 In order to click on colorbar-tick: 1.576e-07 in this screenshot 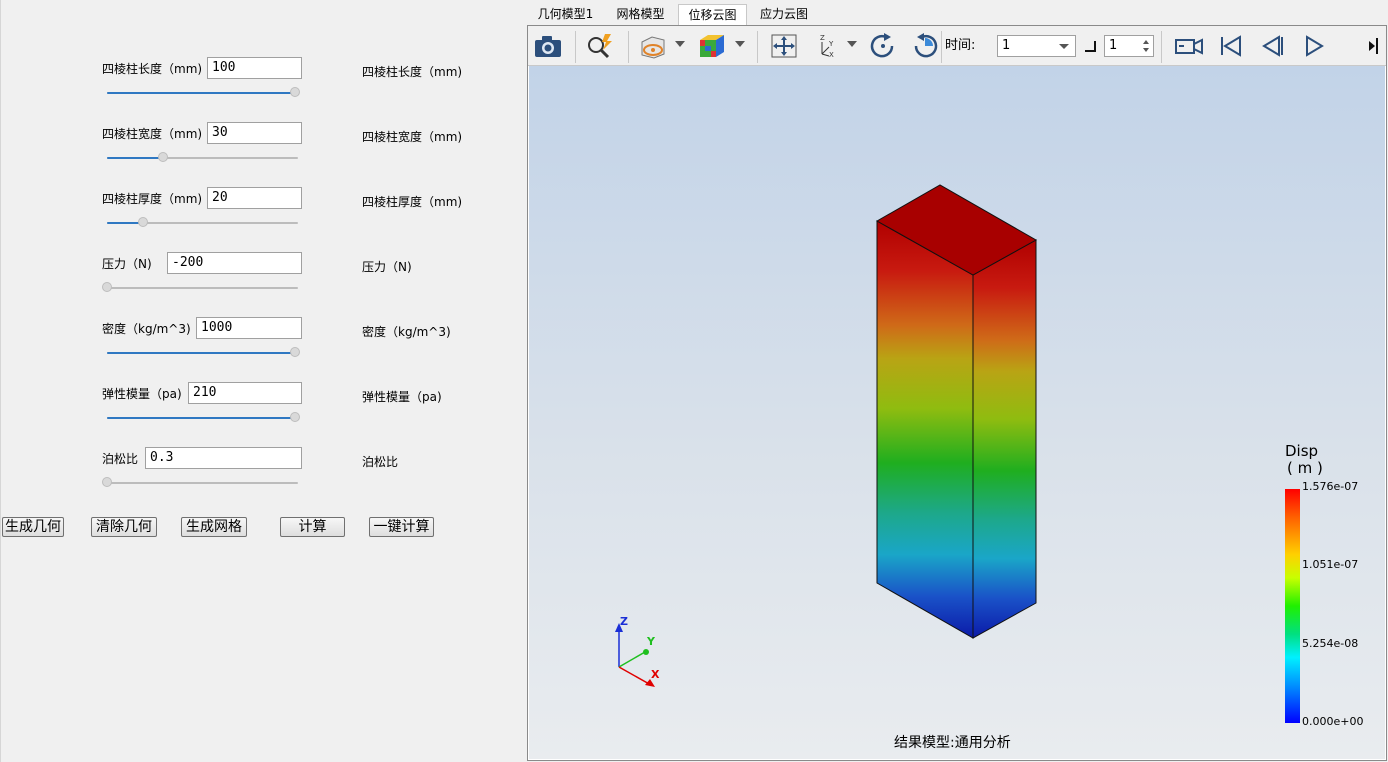, I will do `click(1330, 486)`.